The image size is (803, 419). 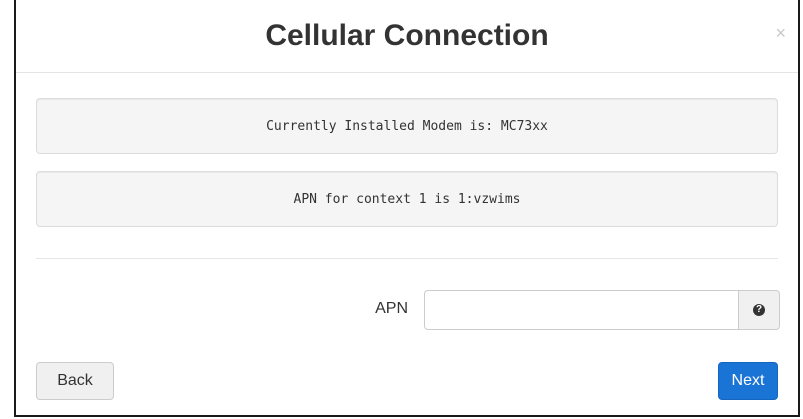 I want to click on modem-info-text: Currently Installed Modem is: MC73xx, so click(x=407, y=126).